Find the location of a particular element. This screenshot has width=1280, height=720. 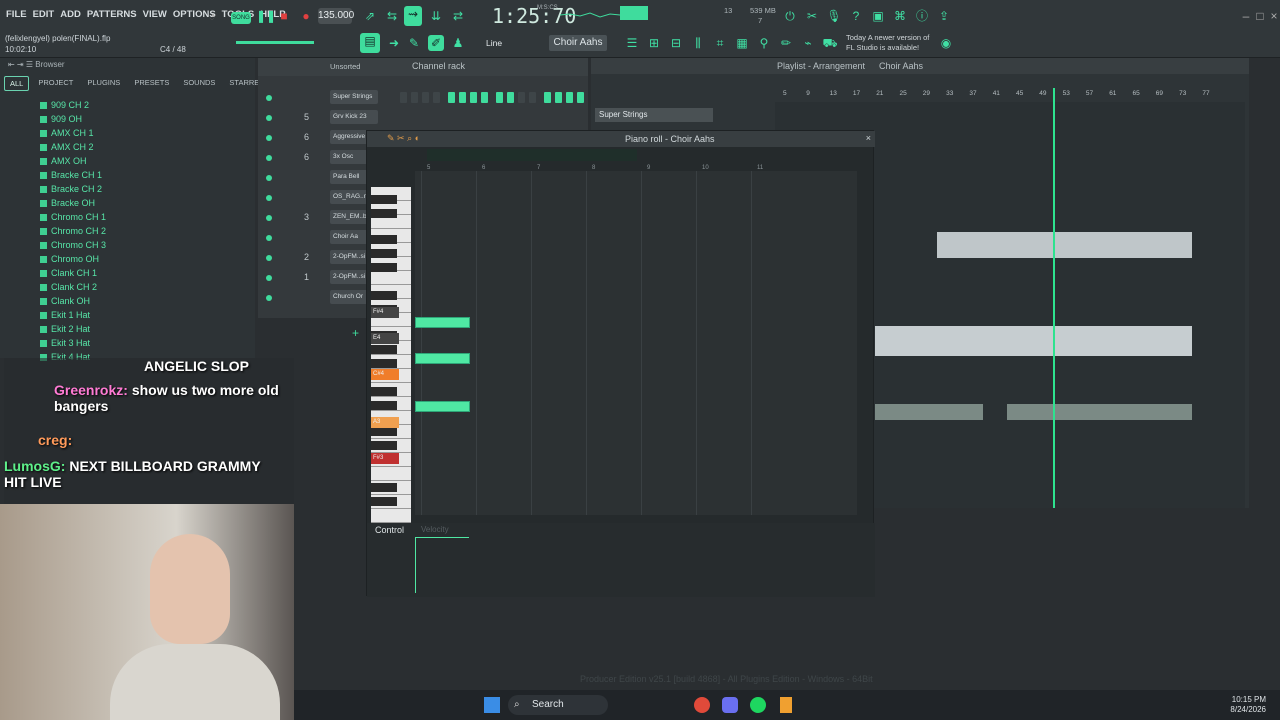

clipboard-icon: ▦ is located at coordinates (742, 43).